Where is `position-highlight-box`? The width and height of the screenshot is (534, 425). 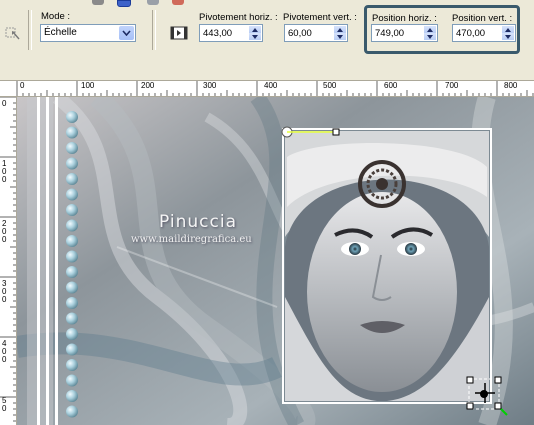
position-highlight-box is located at coordinates (442, 29).